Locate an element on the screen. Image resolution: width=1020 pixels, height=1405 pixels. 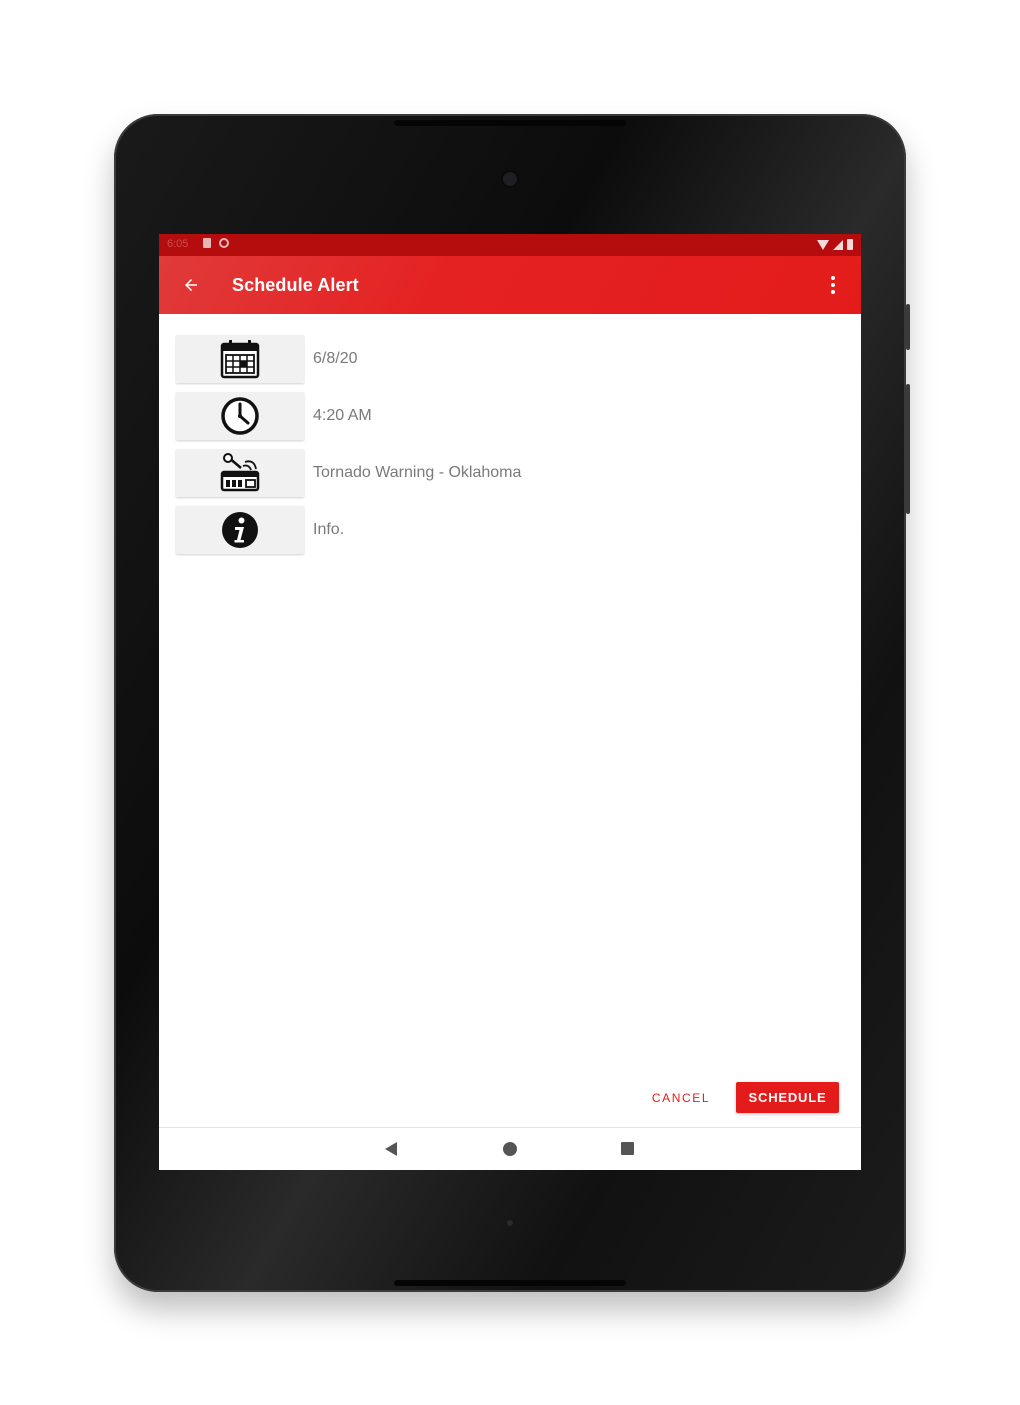
navigation-bar is located at coordinates (510, 1148).